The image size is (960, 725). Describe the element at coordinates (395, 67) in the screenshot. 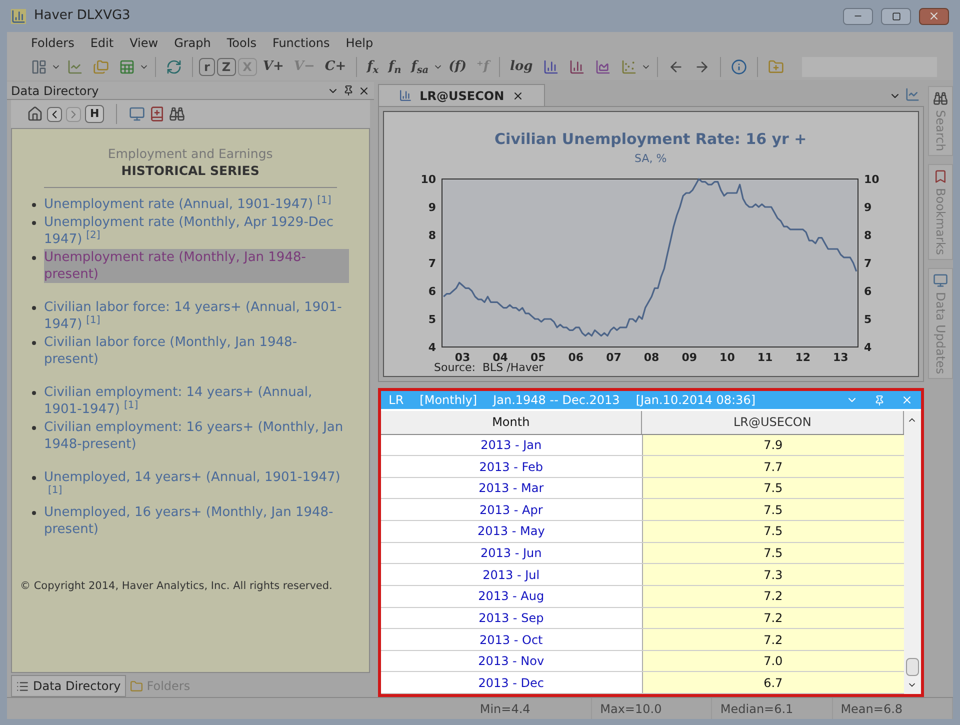

I see `toolbar-button: f$_{n}$` at that location.